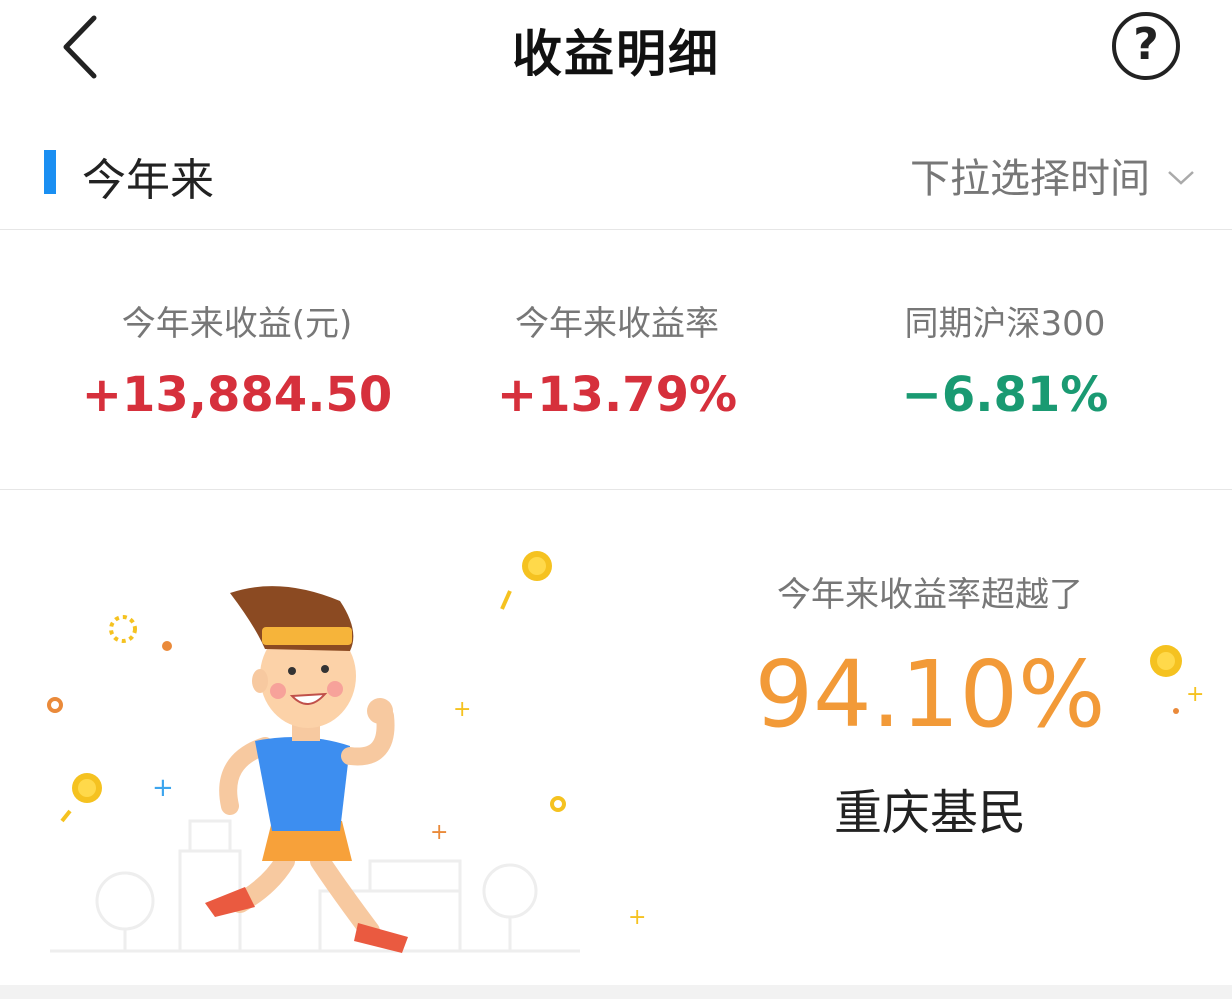  Describe the element at coordinates (237, 324) in the screenshot. I see `stat-label: 今年来收益(元)` at that location.